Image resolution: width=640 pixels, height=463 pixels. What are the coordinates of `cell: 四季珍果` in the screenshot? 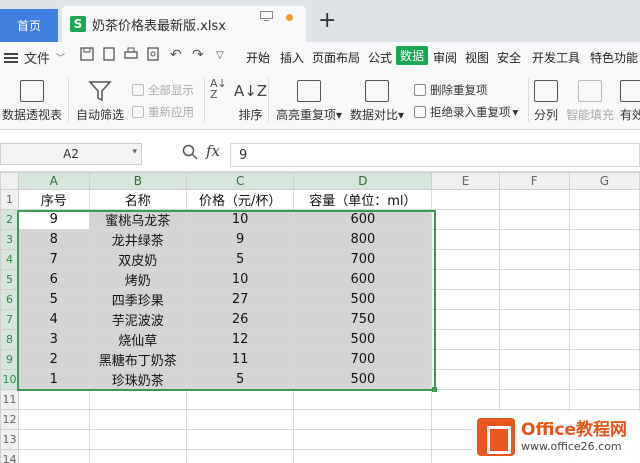 It's located at (138, 299).